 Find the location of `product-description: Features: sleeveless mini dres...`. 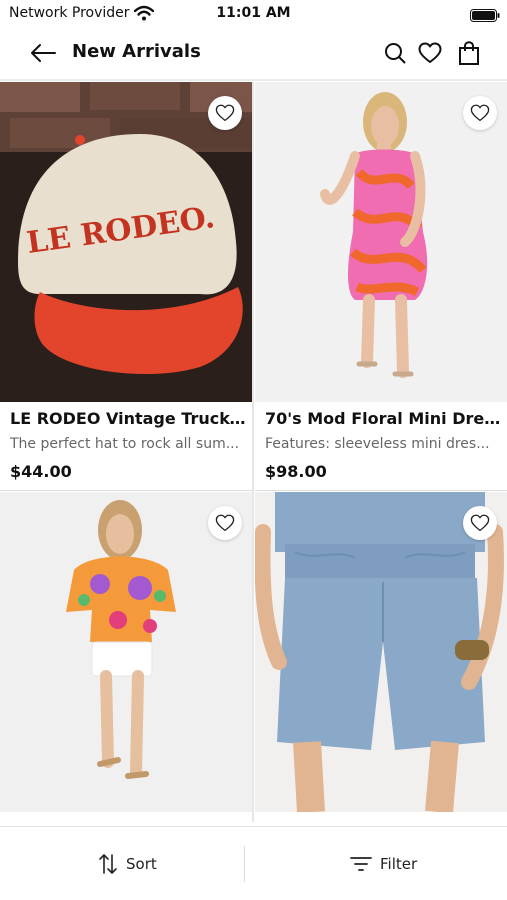

product-description: Features: sleeveless mini dres... is located at coordinates (377, 444).